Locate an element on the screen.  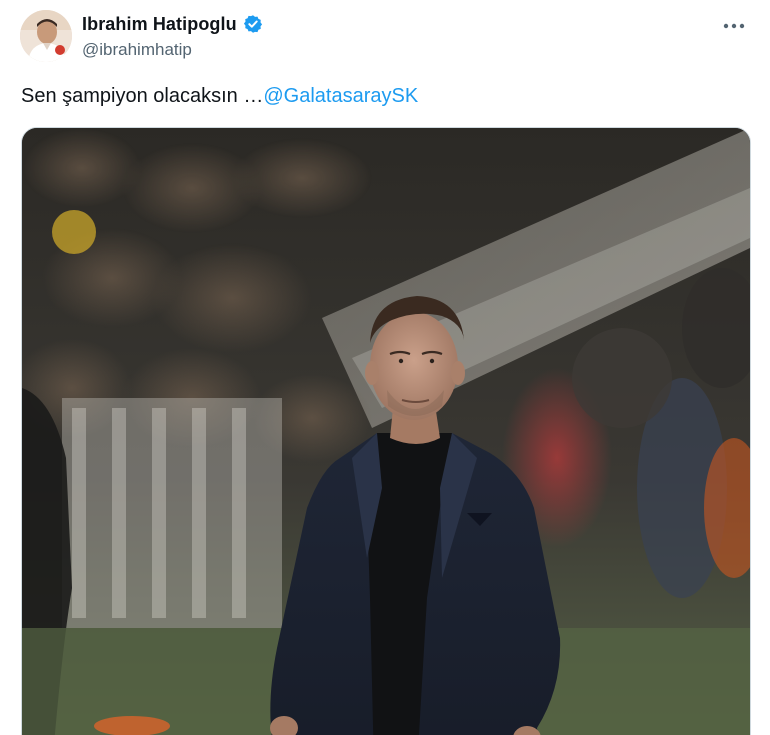
more-options-icon is located at coordinates (734, 26).